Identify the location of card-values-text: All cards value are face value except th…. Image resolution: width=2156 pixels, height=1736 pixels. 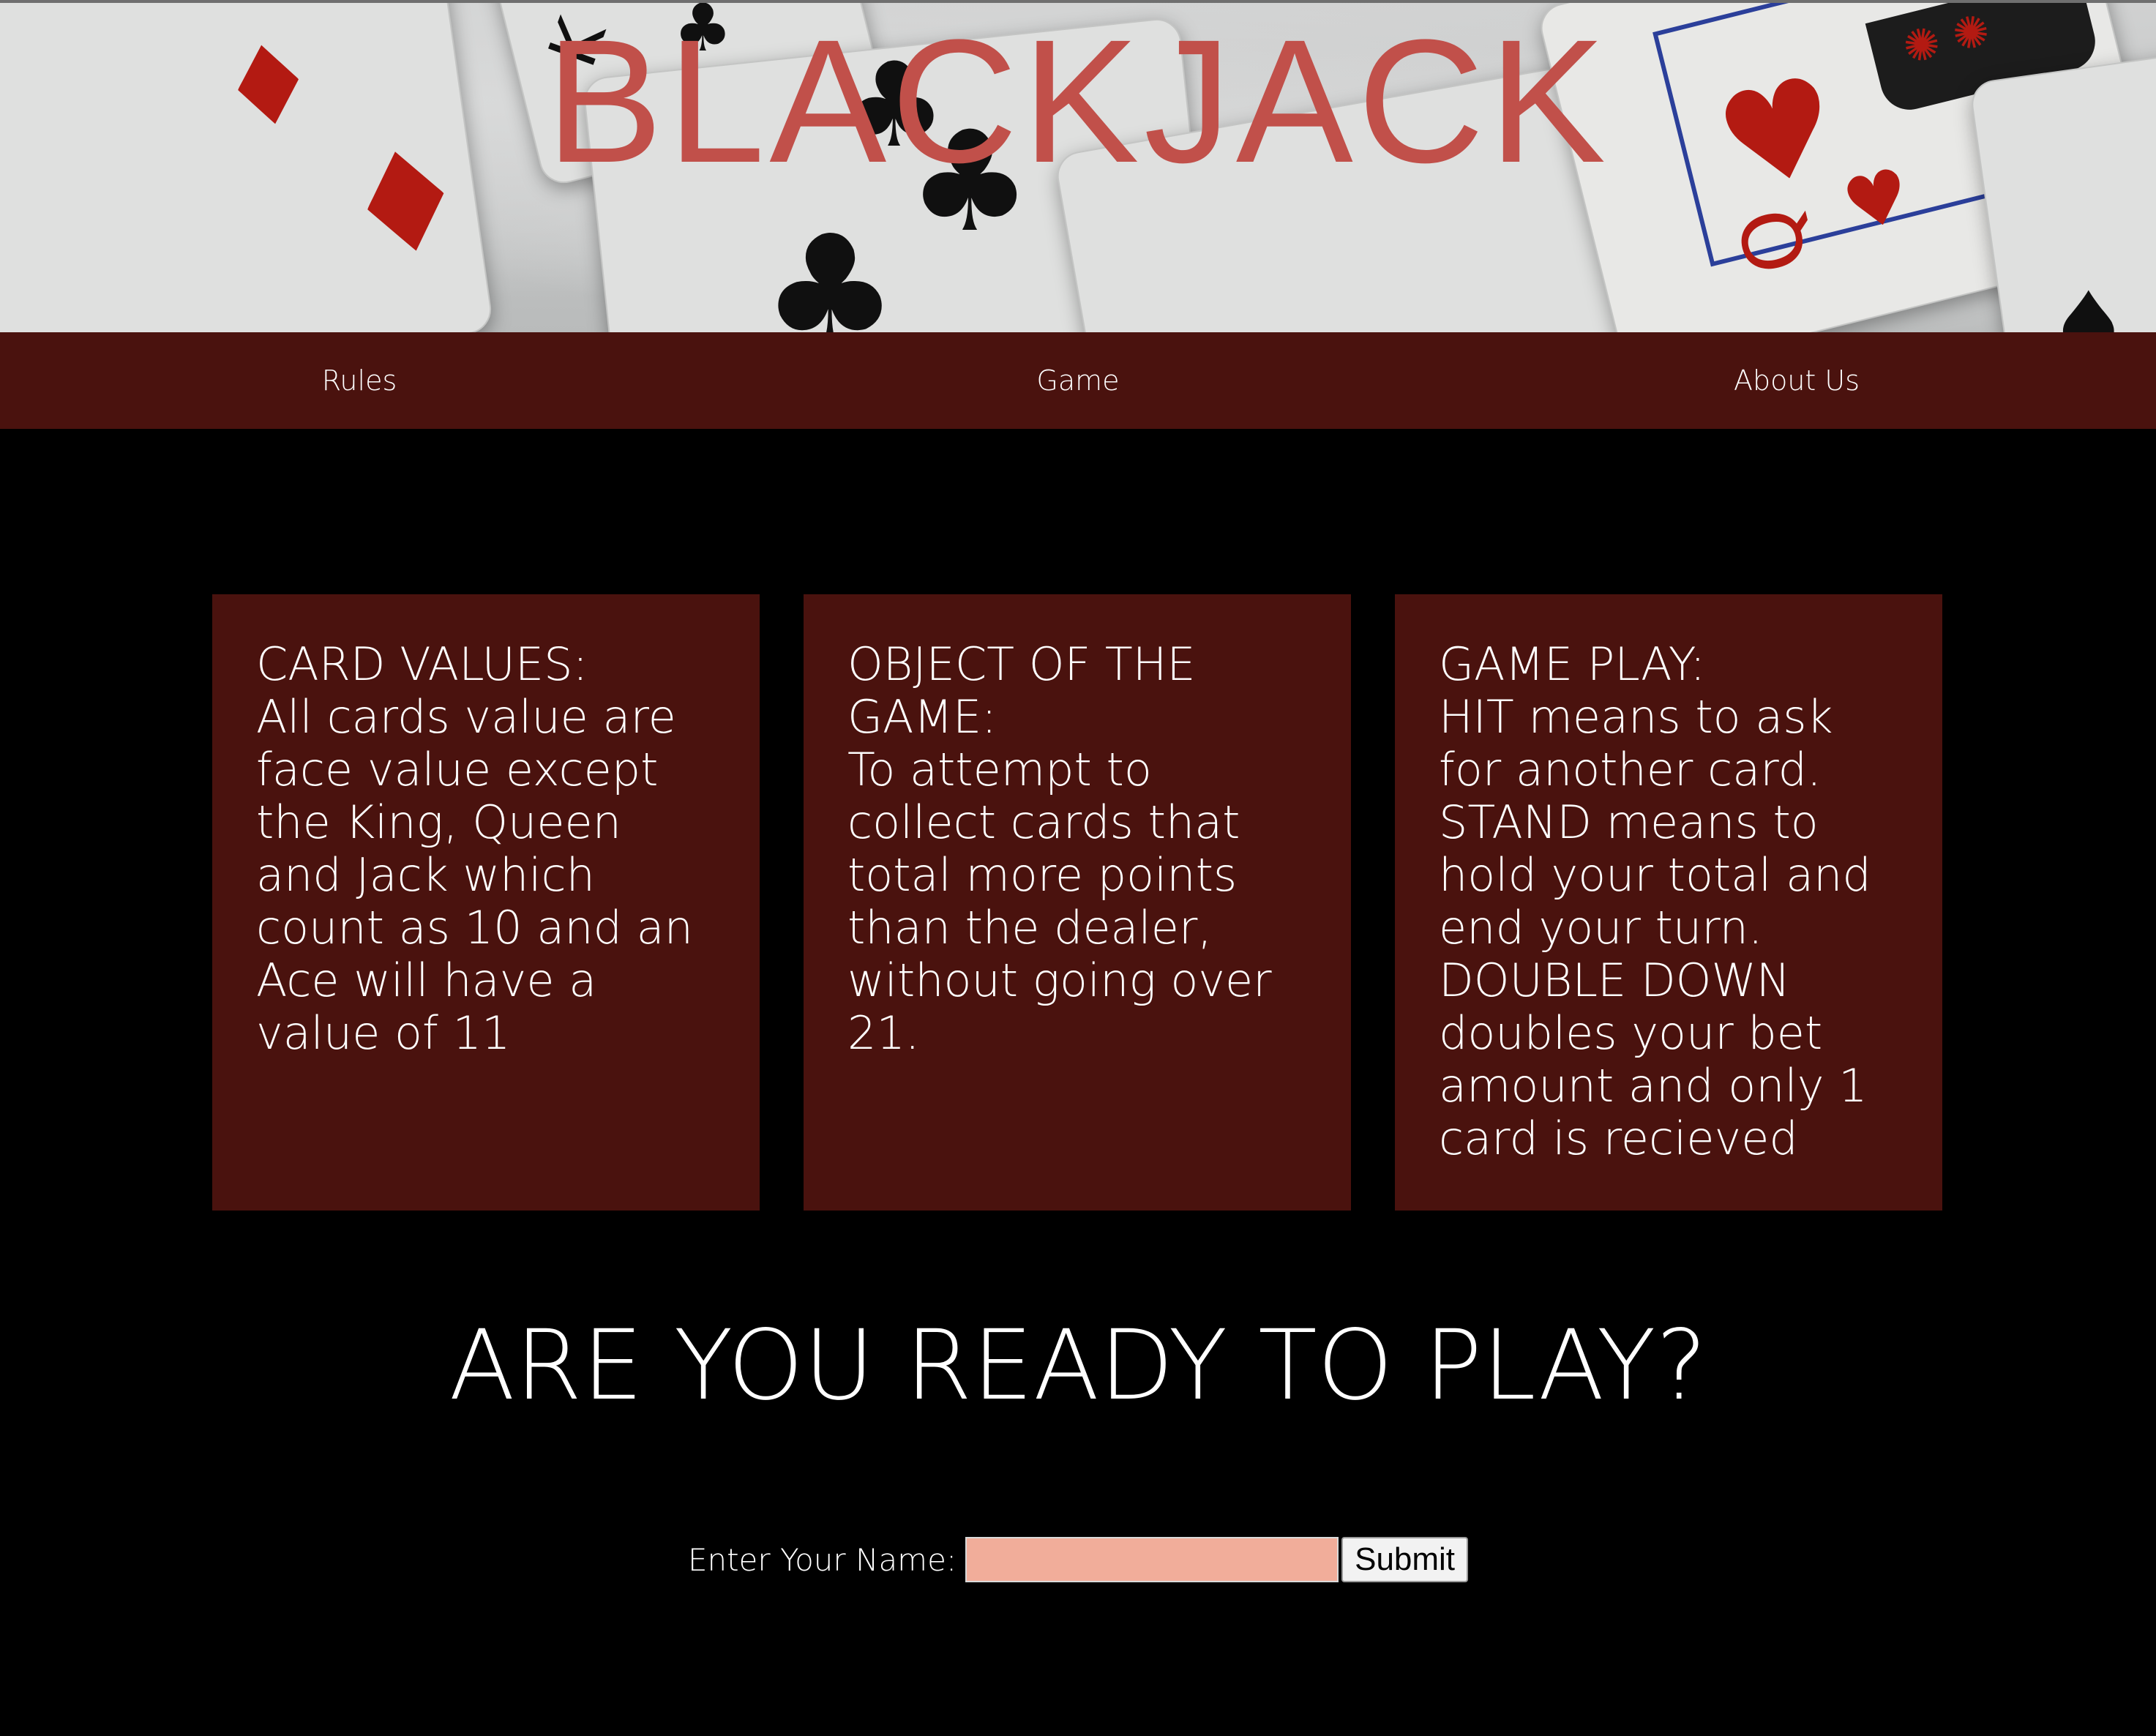
(474, 875).